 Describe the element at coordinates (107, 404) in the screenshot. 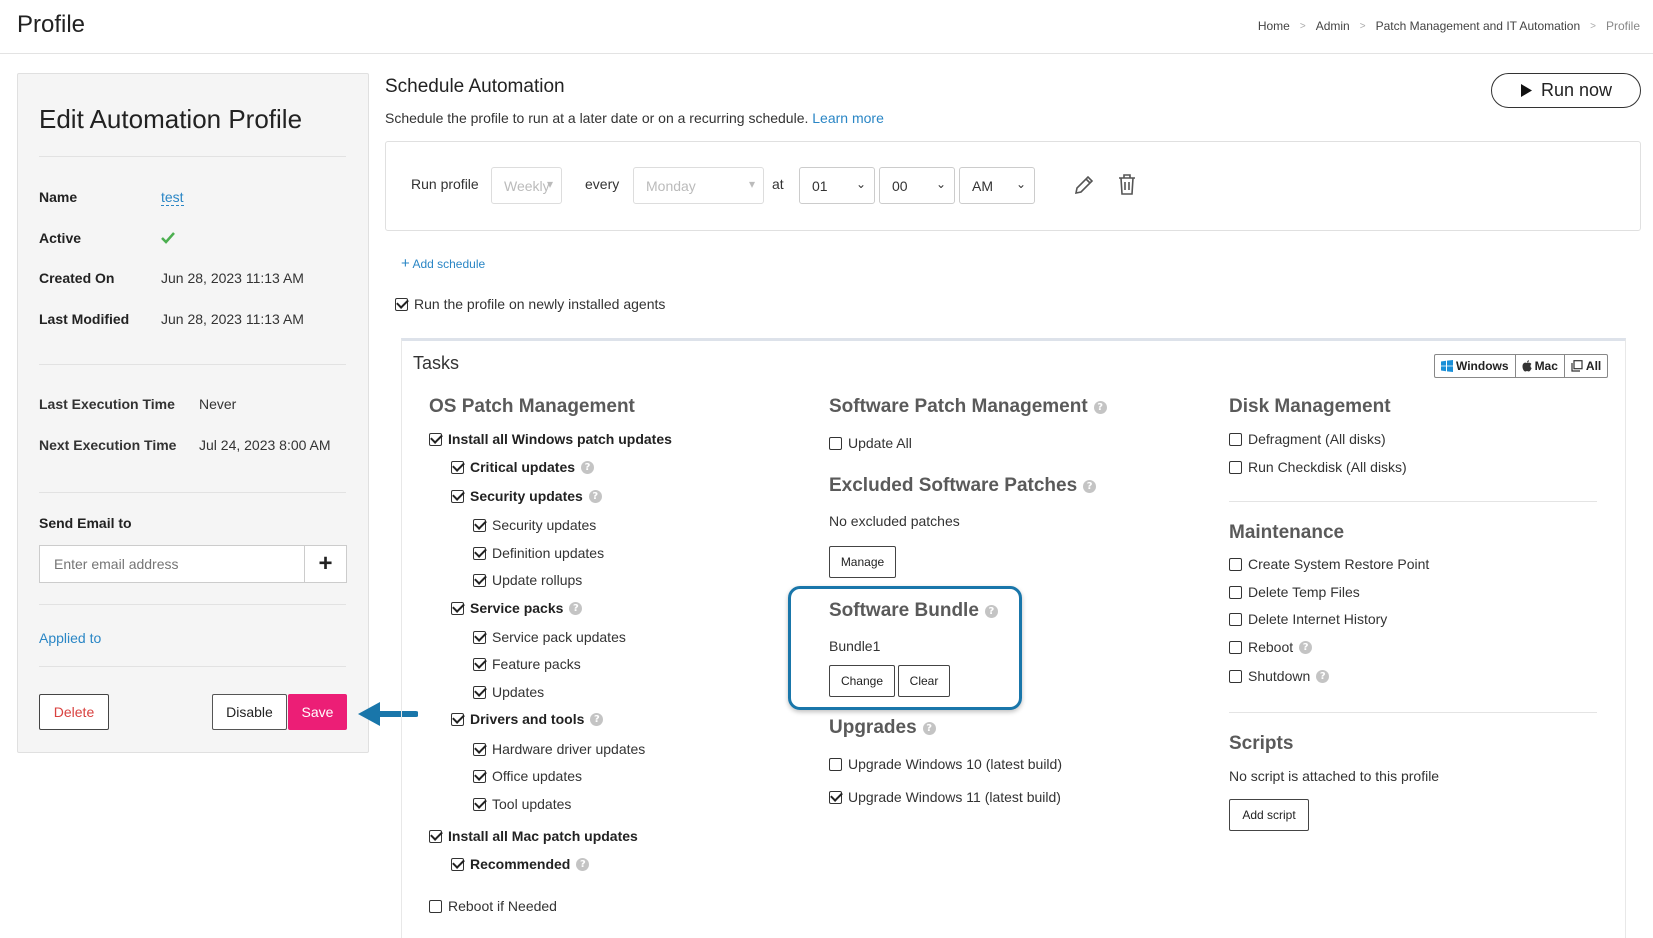

I see `last-execution-label: Last Execution Time` at that location.